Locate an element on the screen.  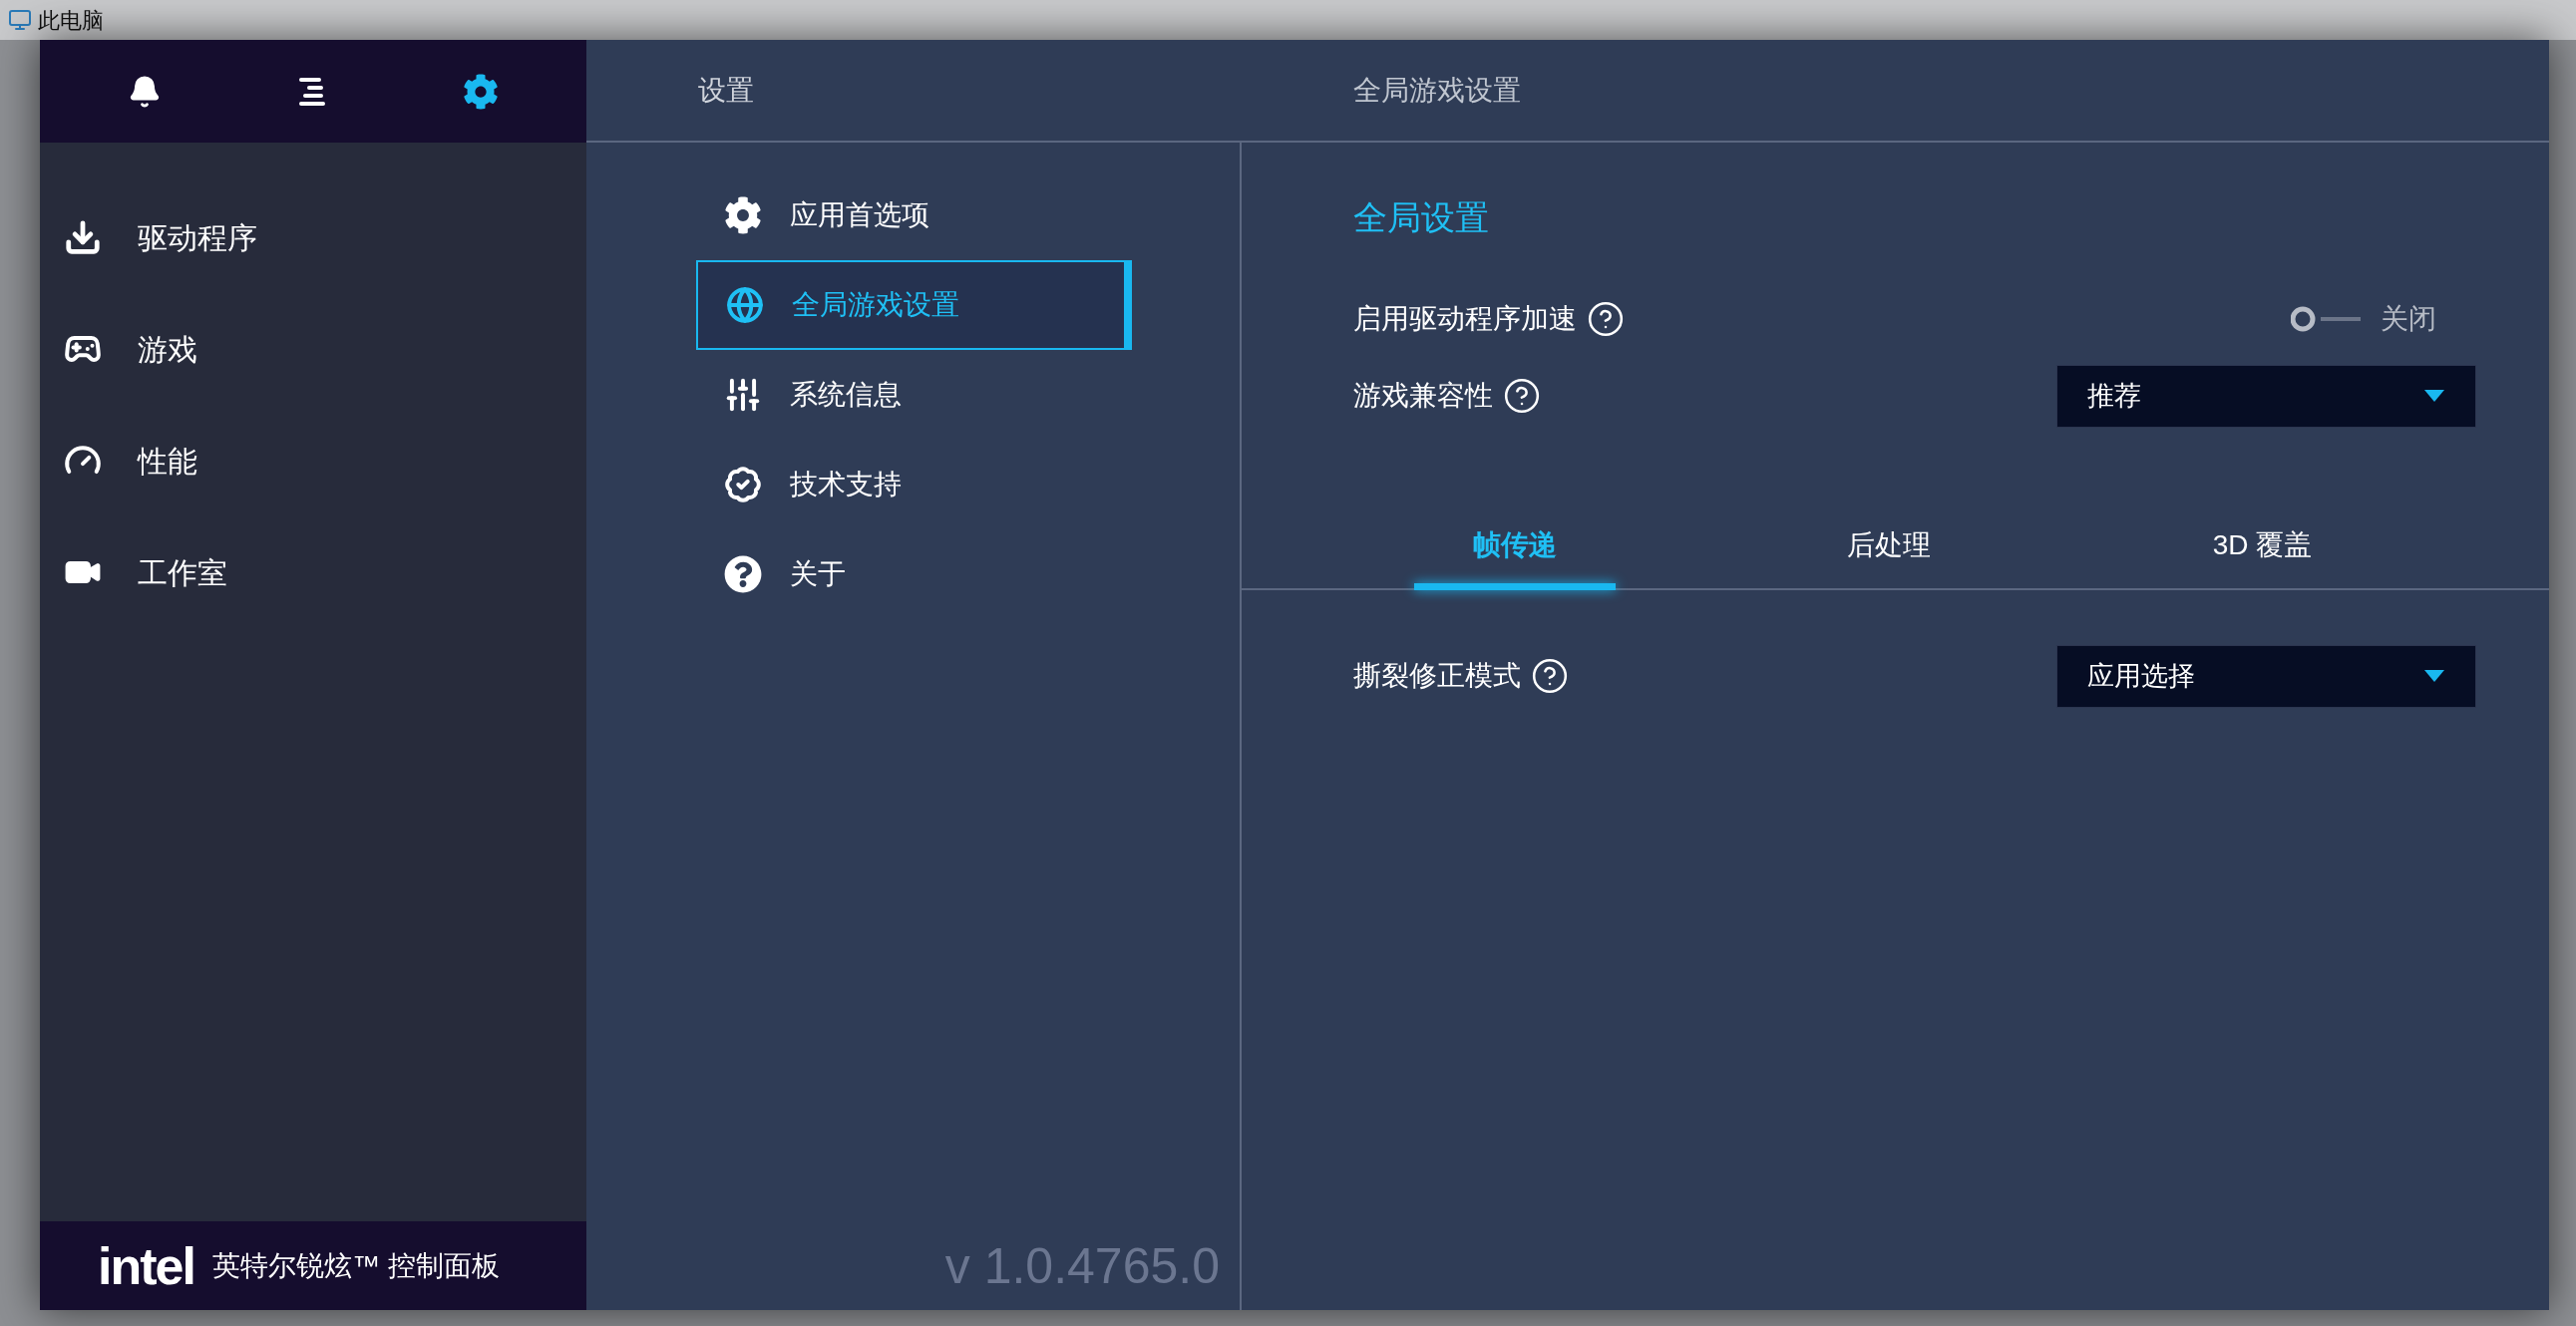
product-name: 英特尔锐炫™ 控制面板 is located at coordinates (355, 1265).